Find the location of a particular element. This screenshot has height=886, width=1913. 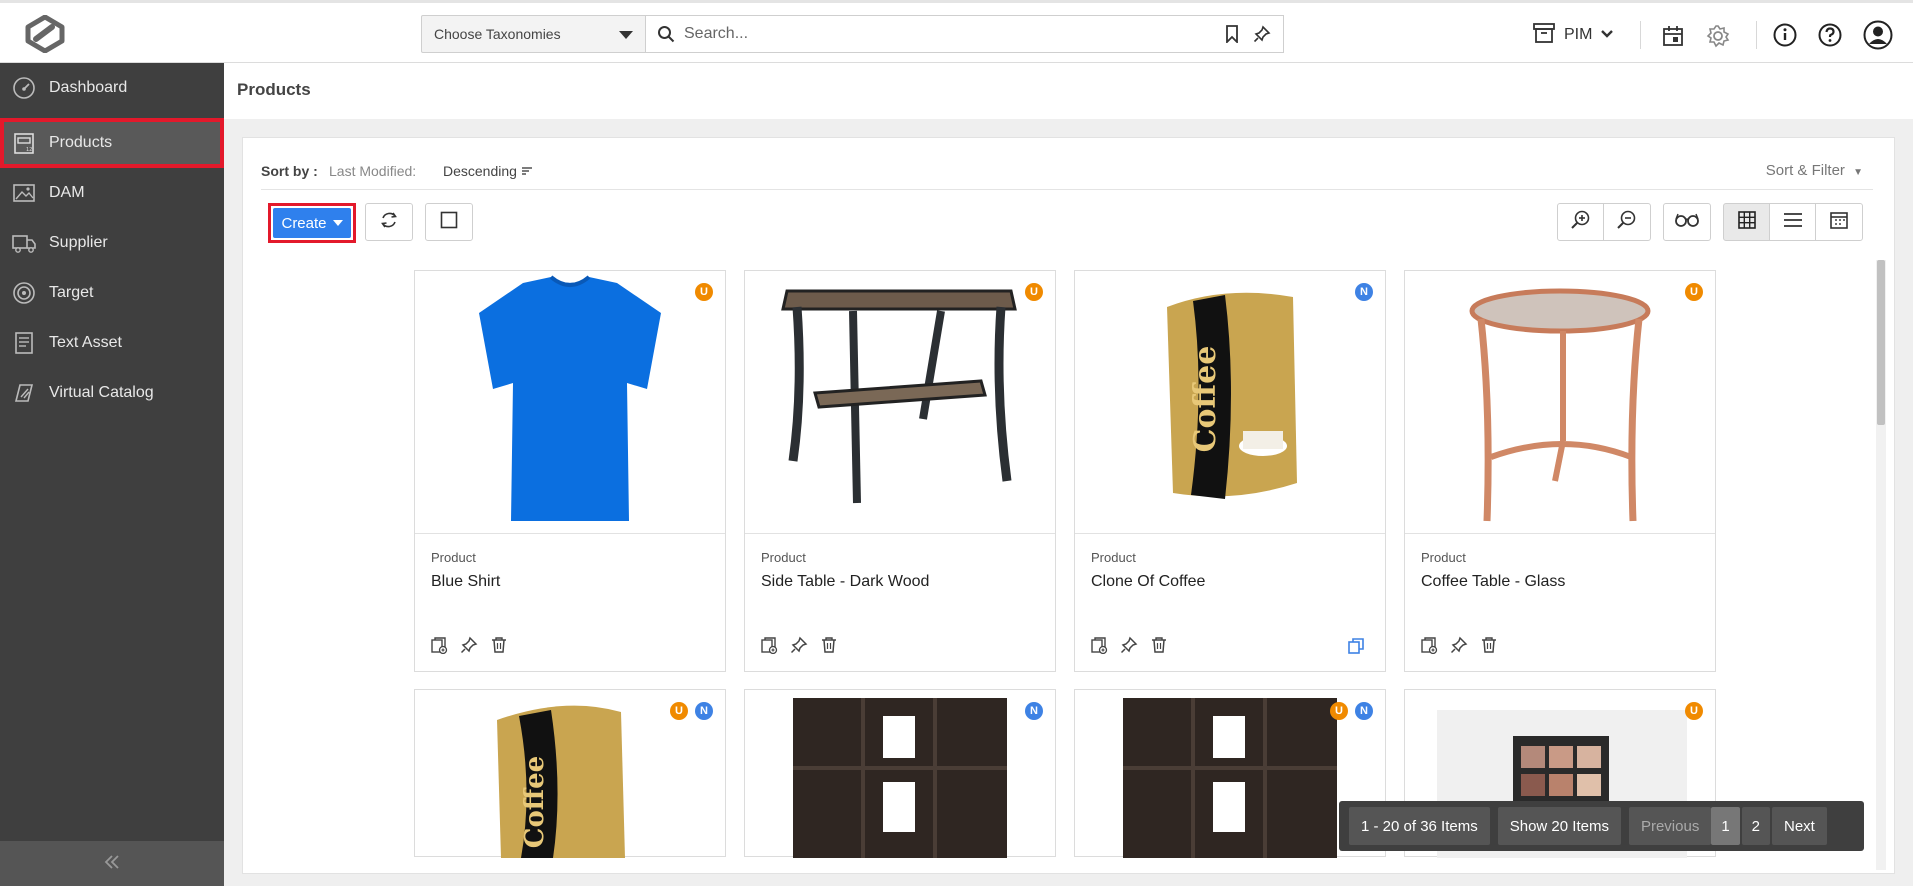

scrollbar-thumb is located at coordinates (1881, 342).